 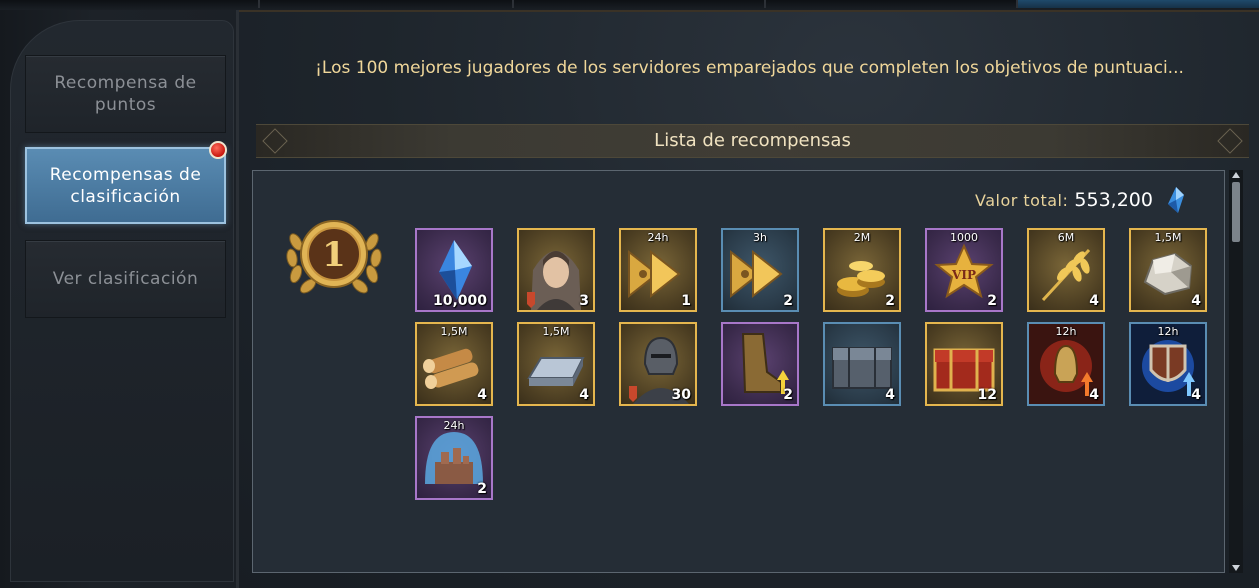 What do you see at coordinates (964, 237) in the screenshot?
I see `reward-tag: 1000` at bounding box center [964, 237].